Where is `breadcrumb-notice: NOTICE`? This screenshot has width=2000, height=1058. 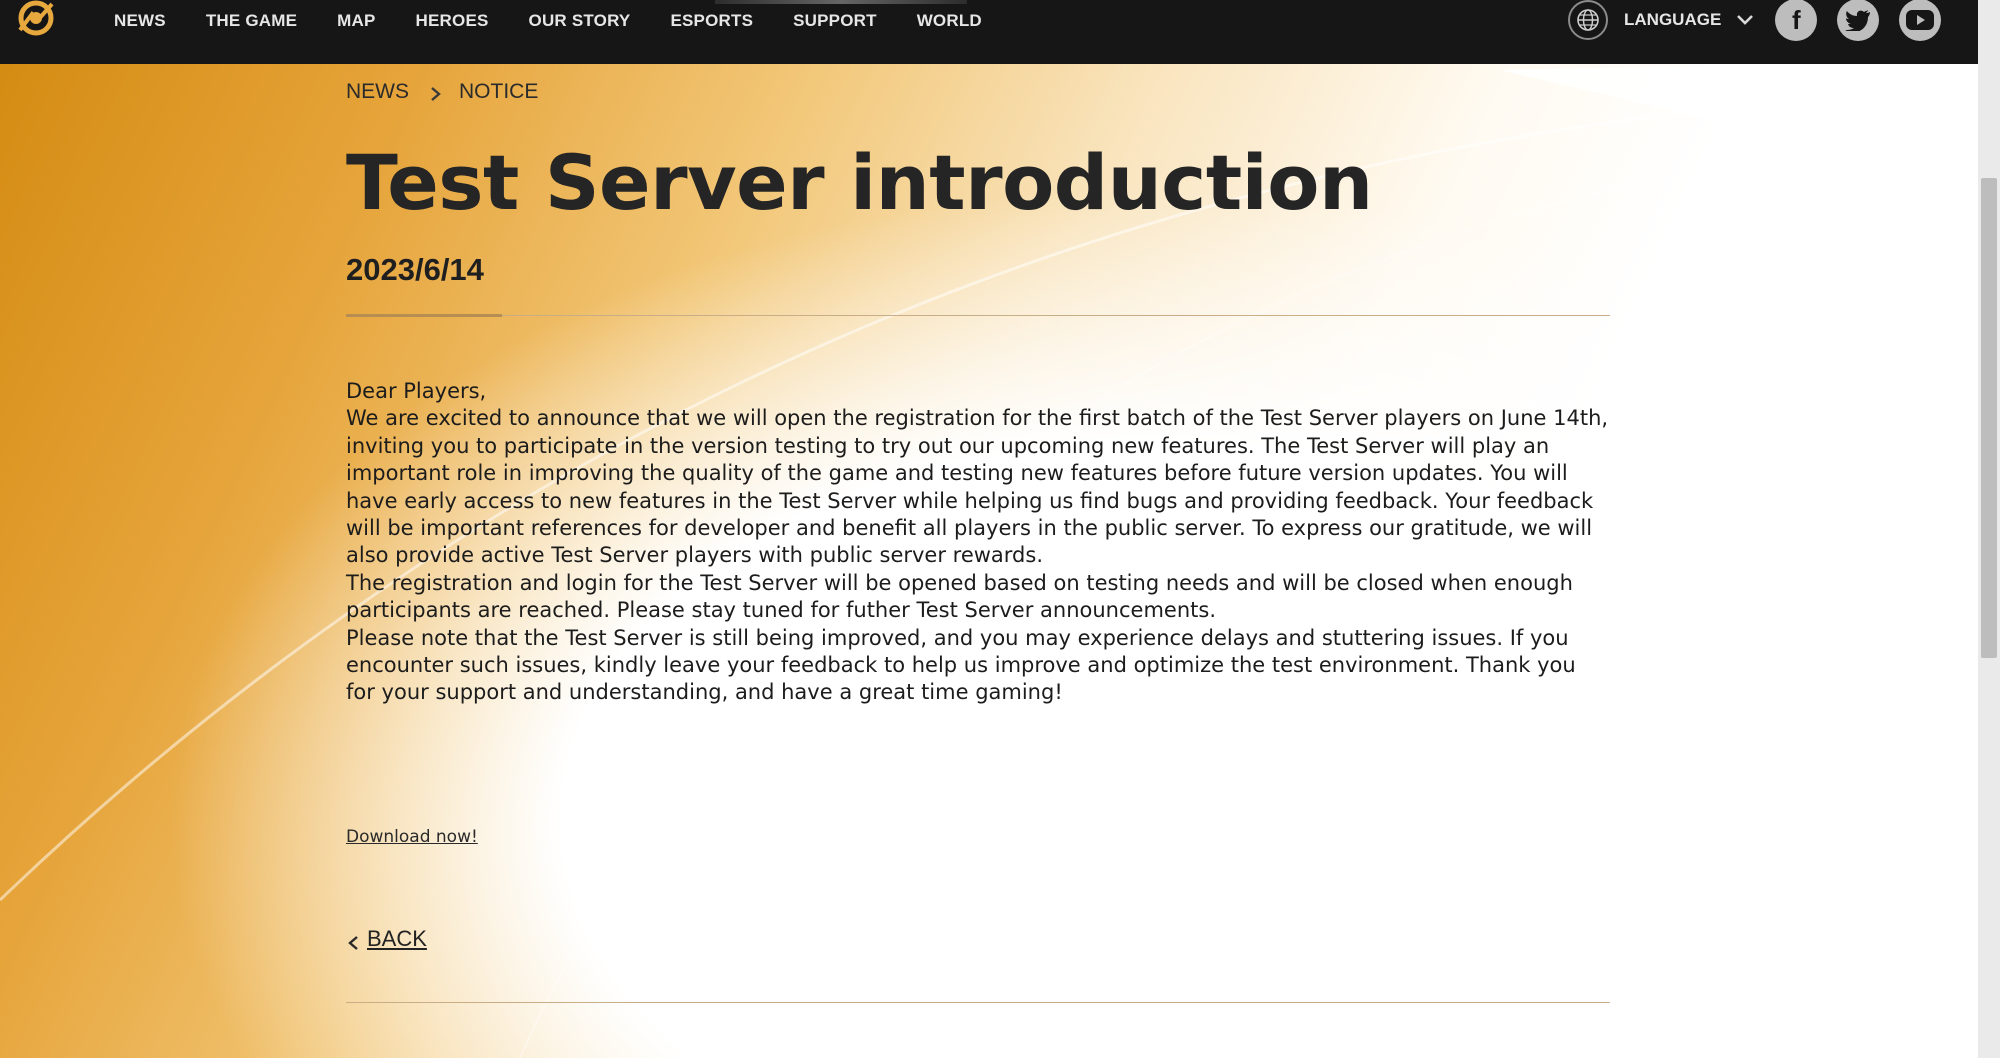 breadcrumb-notice: NOTICE is located at coordinates (498, 92).